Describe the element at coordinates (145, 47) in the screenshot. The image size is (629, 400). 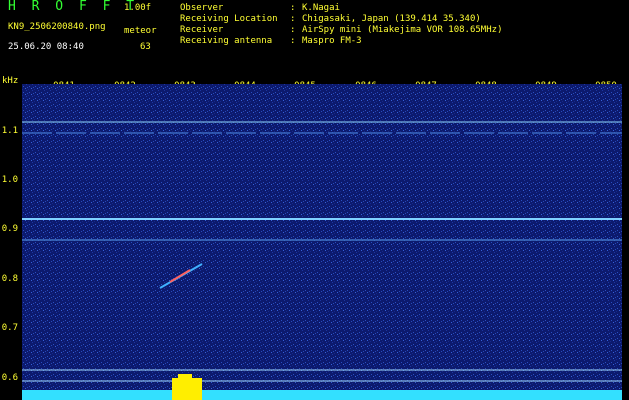
I see `meteor-count: 63` at that location.